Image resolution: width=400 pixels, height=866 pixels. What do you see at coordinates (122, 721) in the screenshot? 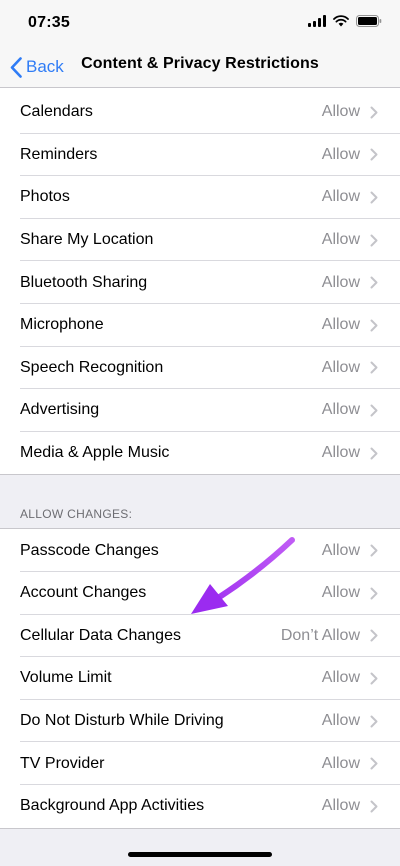
I see `setting-label: Do Not Disturb While Driving` at bounding box center [122, 721].